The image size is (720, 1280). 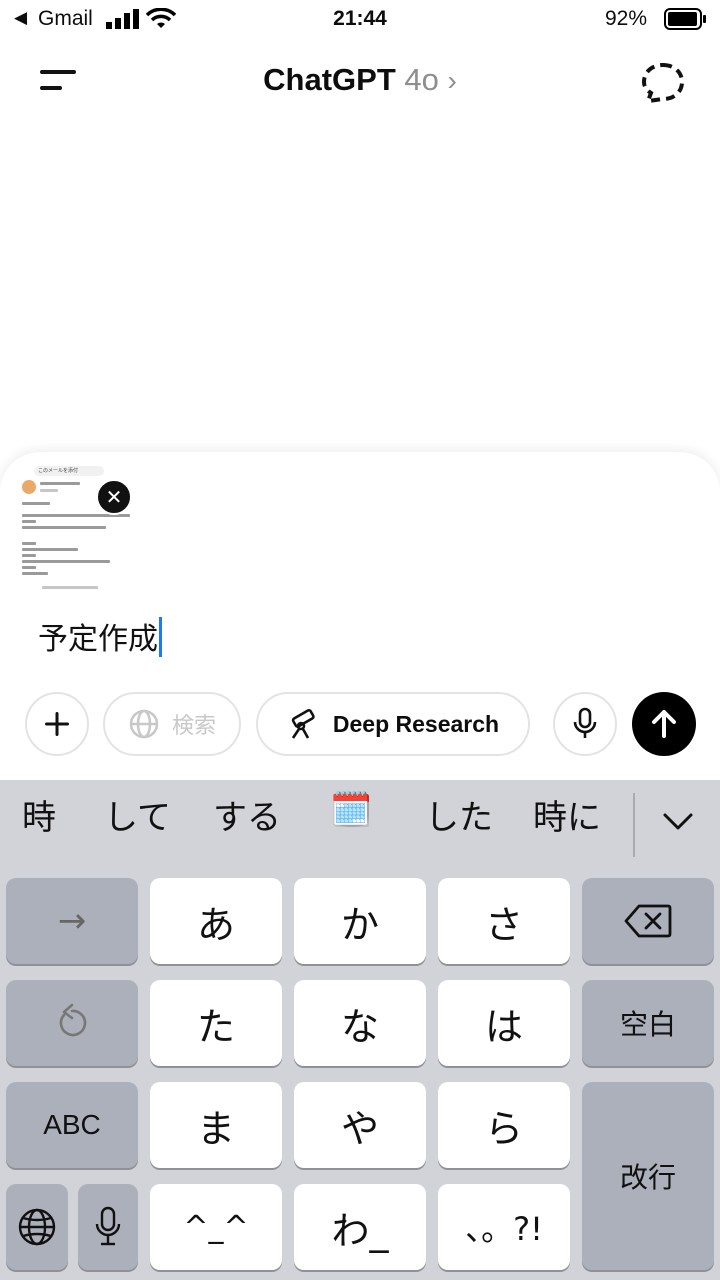 I want to click on backspace-icon, so click(x=648, y=921).